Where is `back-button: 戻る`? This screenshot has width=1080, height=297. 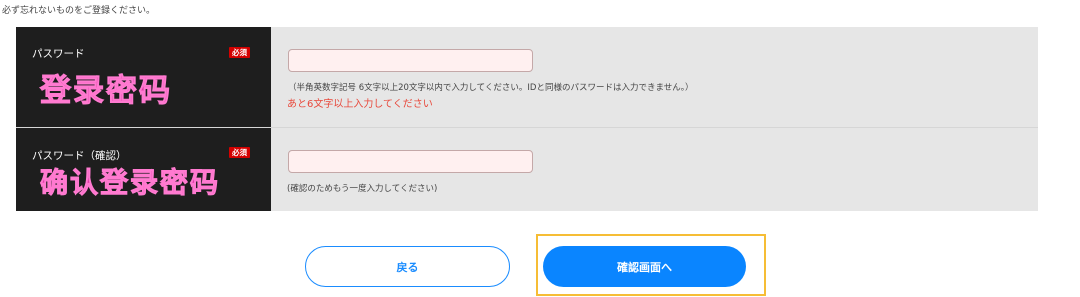
back-button: 戻る is located at coordinates (407, 266).